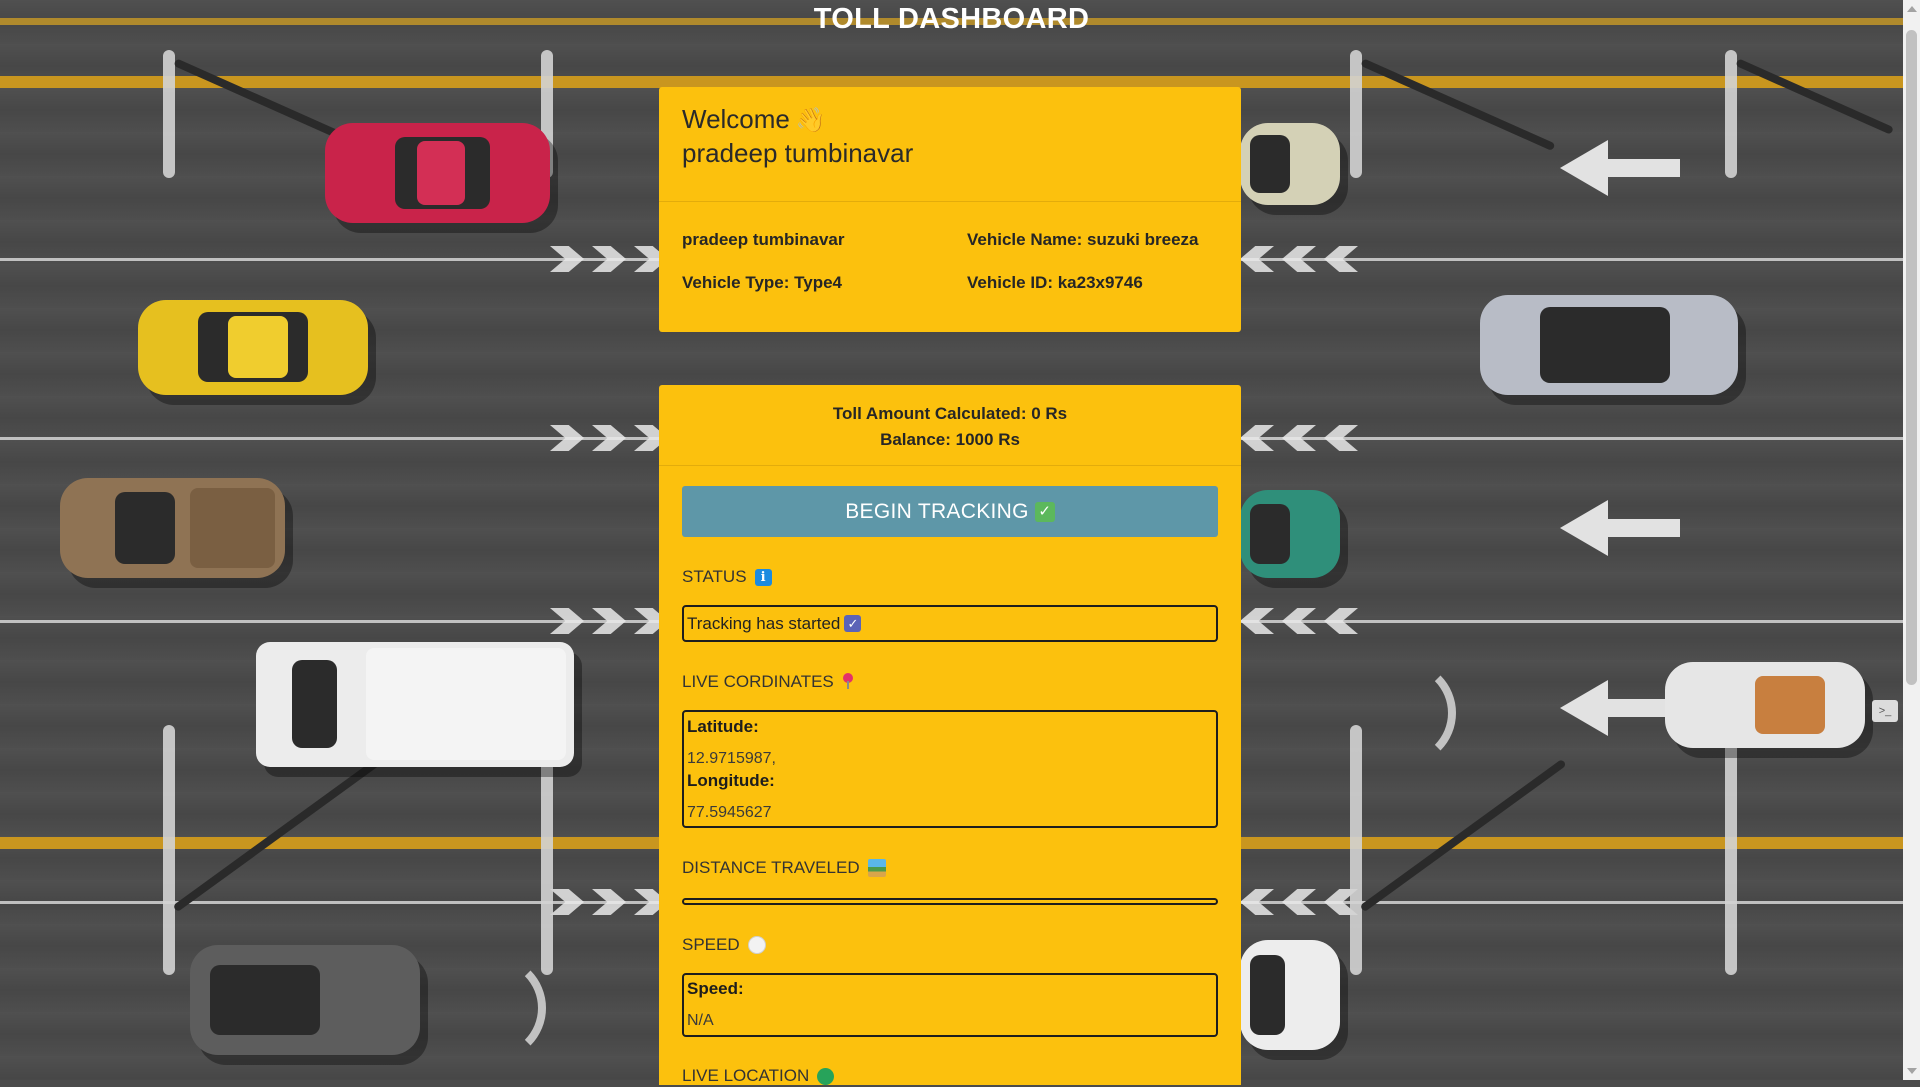 Image resolution: width=1920 pixels, height=1087 pixels. I want to click on welcome-user-name: pradeep tumbinavar, so click(798, 153).